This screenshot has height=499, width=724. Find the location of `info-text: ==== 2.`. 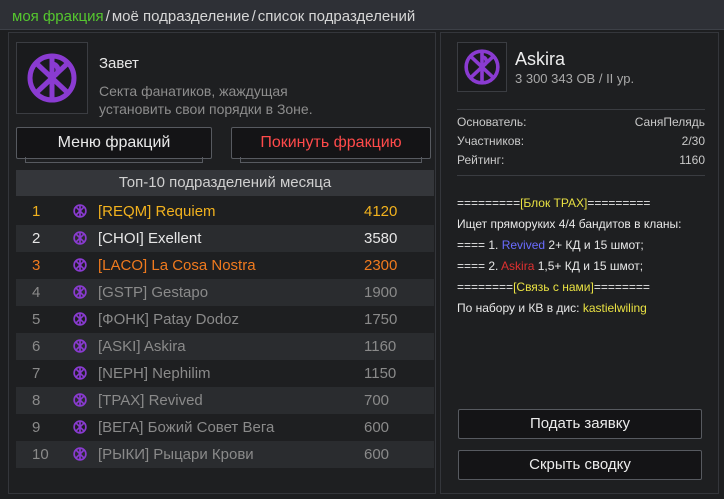

info-text: ==== 2. is located at coordinates (479, 266).